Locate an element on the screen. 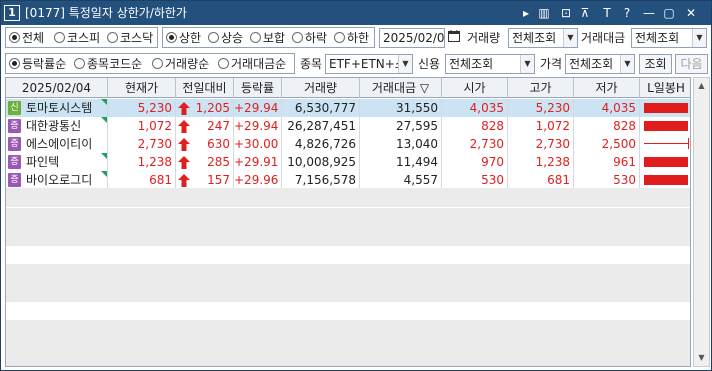 Image resolution: width=712 pixels, height=371 pixels. price-radio-flat: 보합 is located at coordinates (267, 38).